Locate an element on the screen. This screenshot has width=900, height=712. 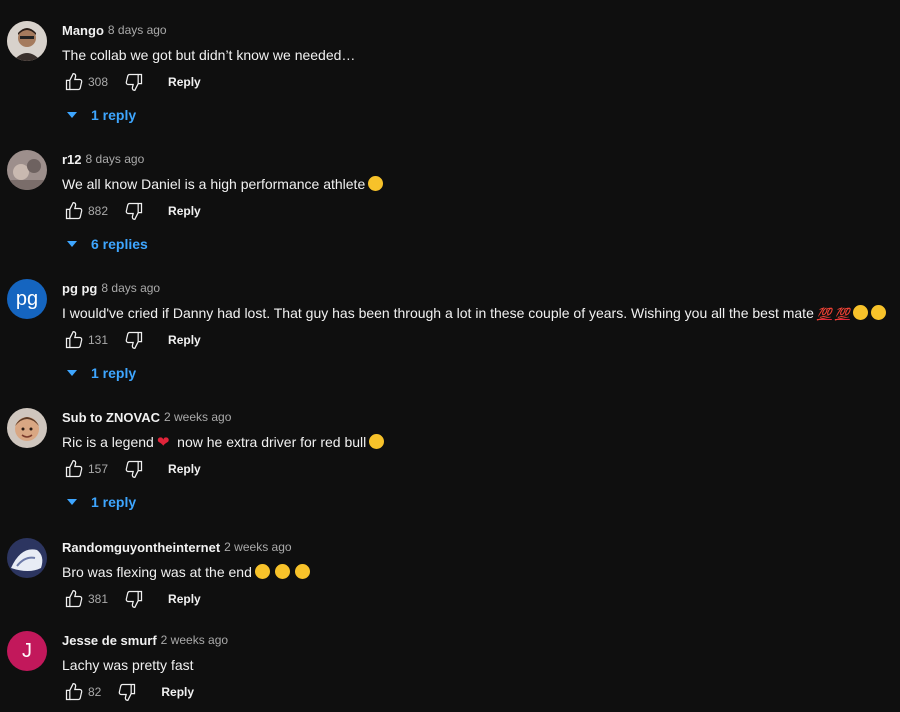
avatar-initials: J is located at coordinates (27, 651).